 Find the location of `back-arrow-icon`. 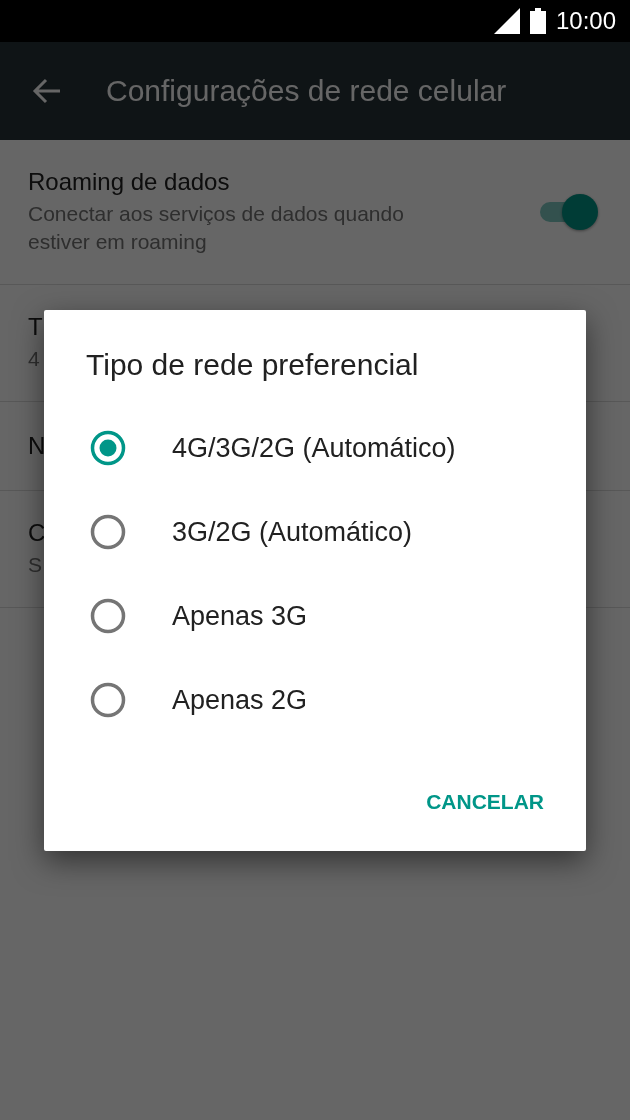

back-arrow-icon is located at coordinates (47, 91).